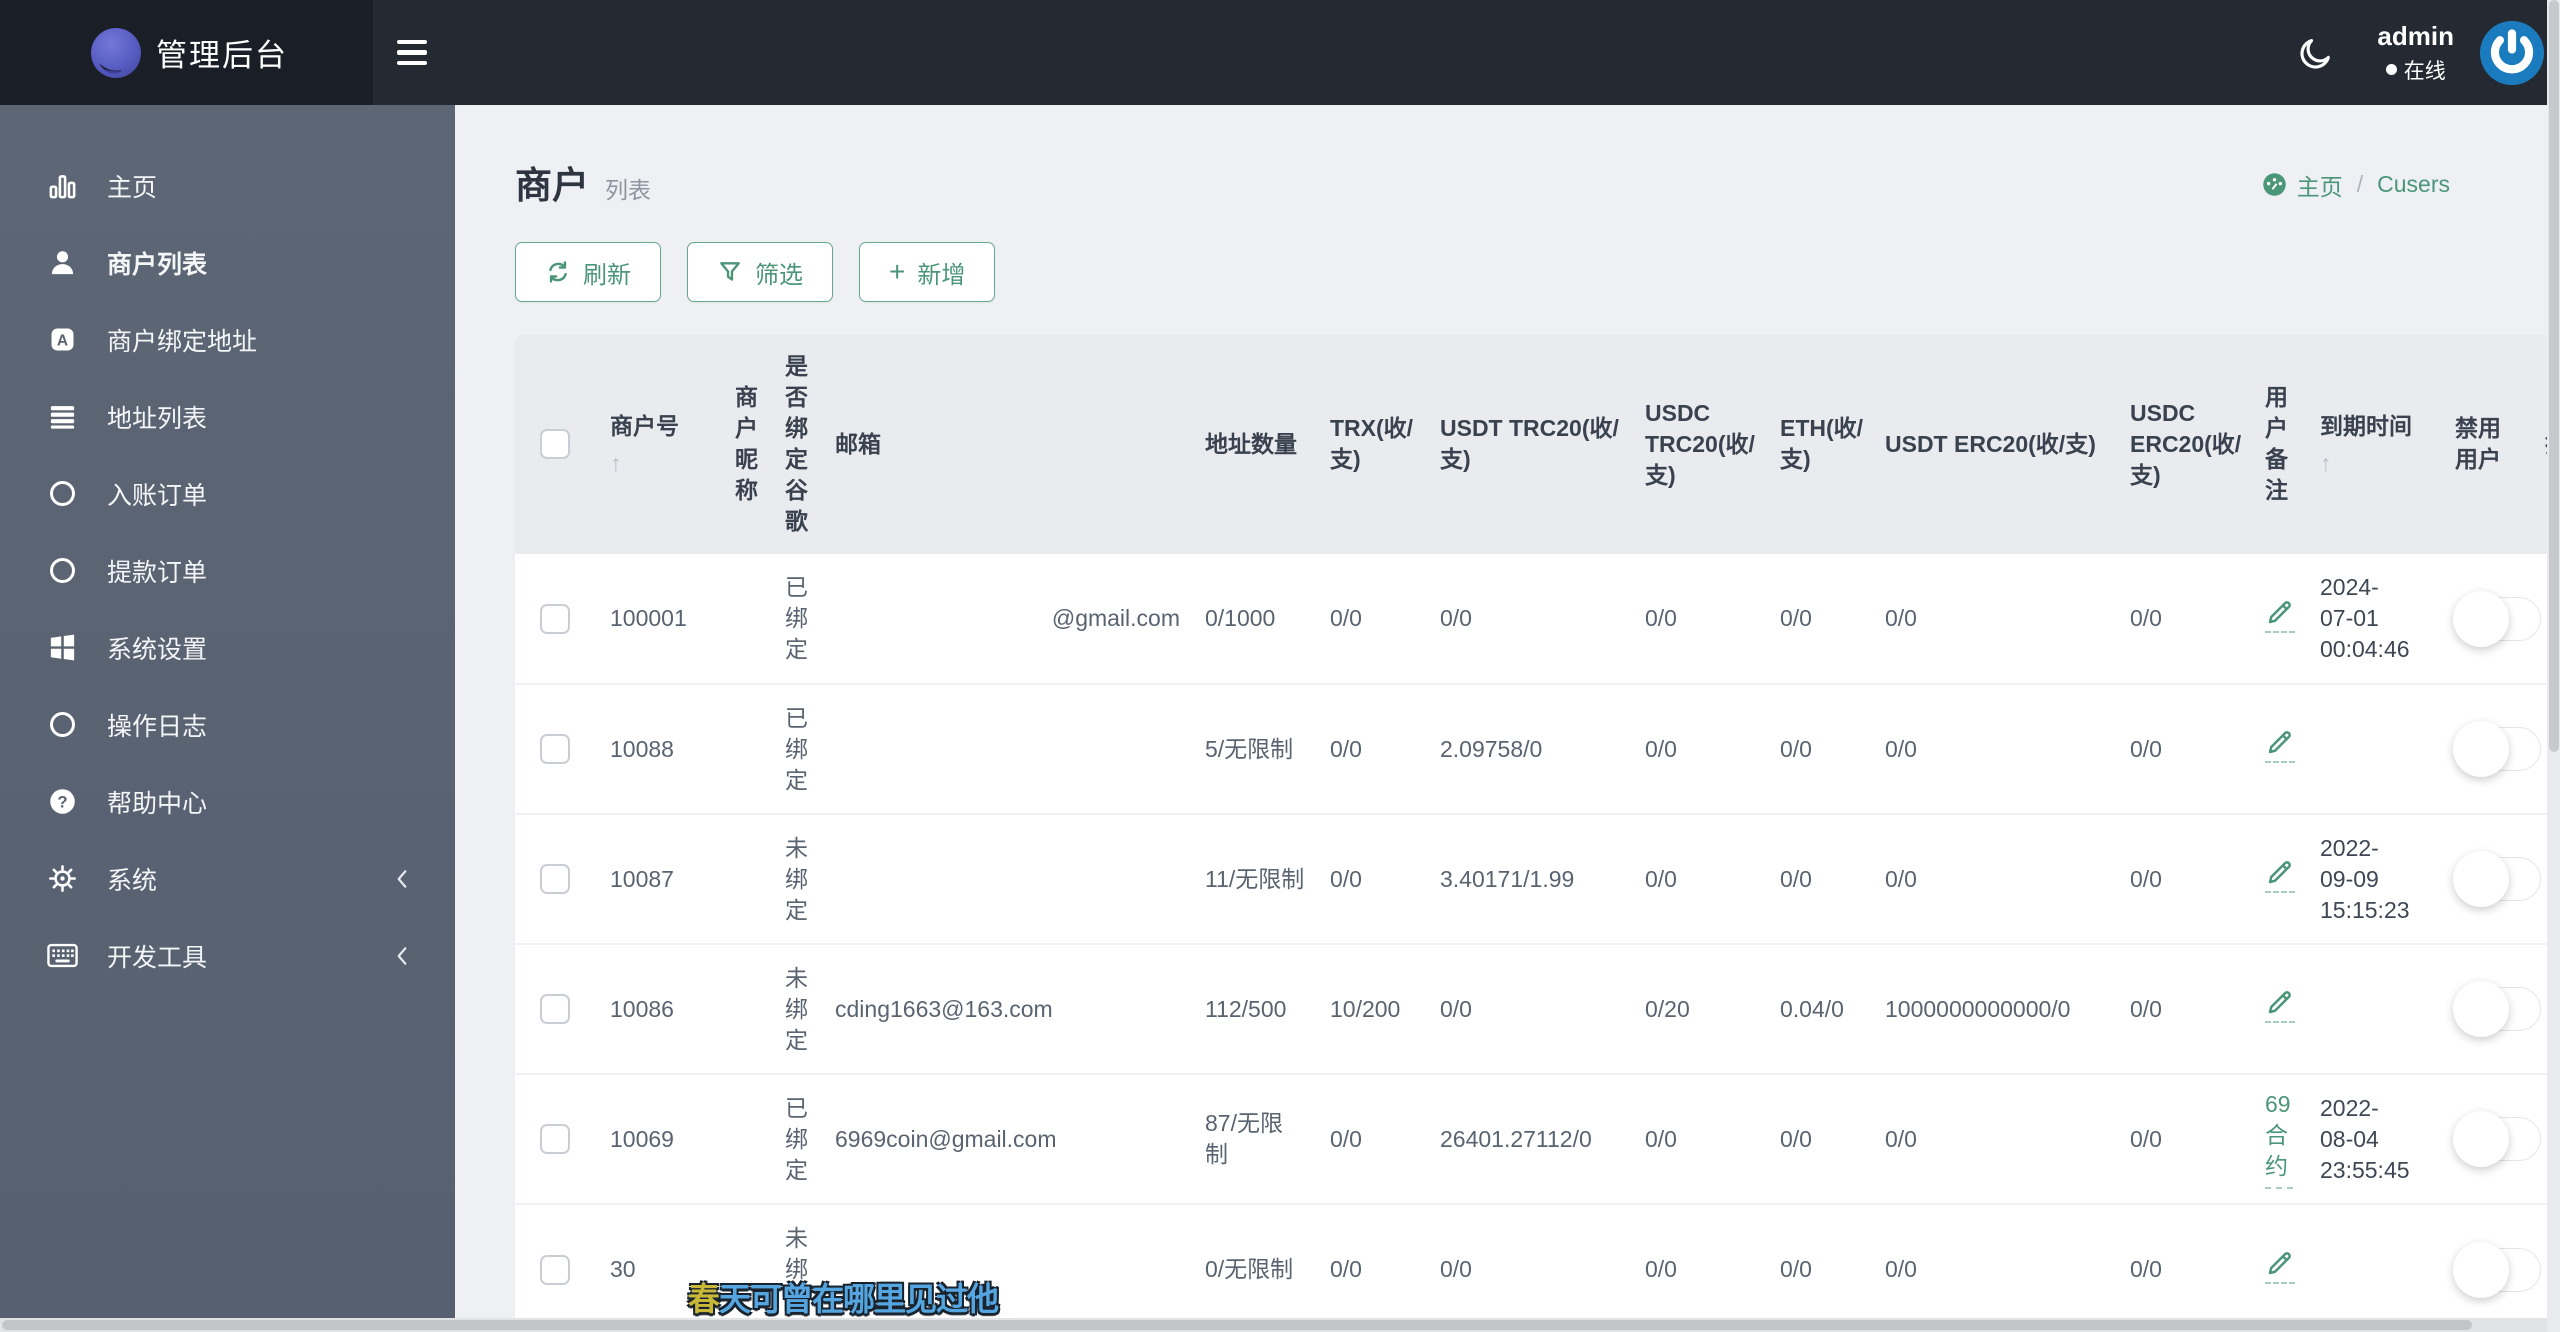 Image resolution: width=2560 pixels, height=1332 pixels. I want to click on sidebar-item-merchant-bind-address: A 商户绑定地址, so click(227, 339).